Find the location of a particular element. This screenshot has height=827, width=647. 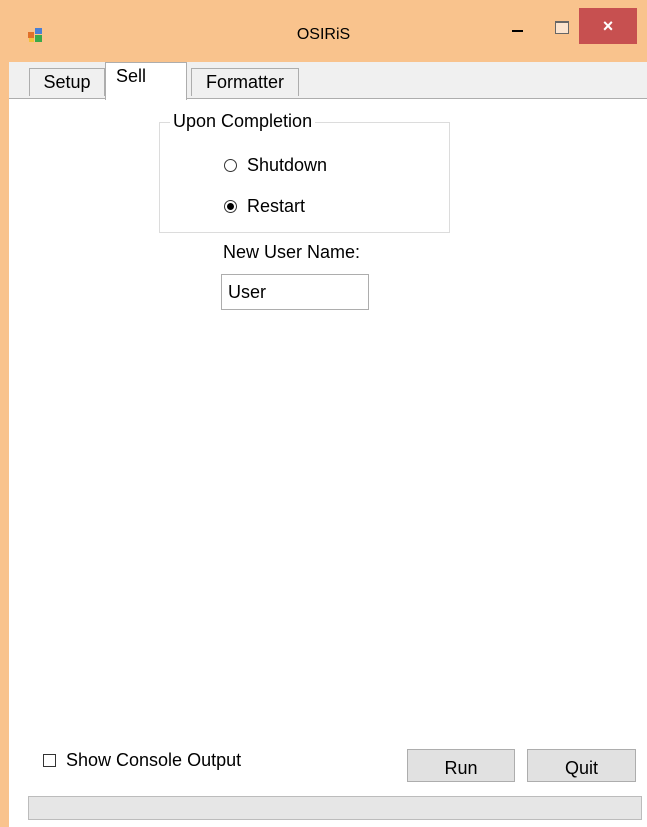

tab-sell: Sell is located at coordinates (146, 81).